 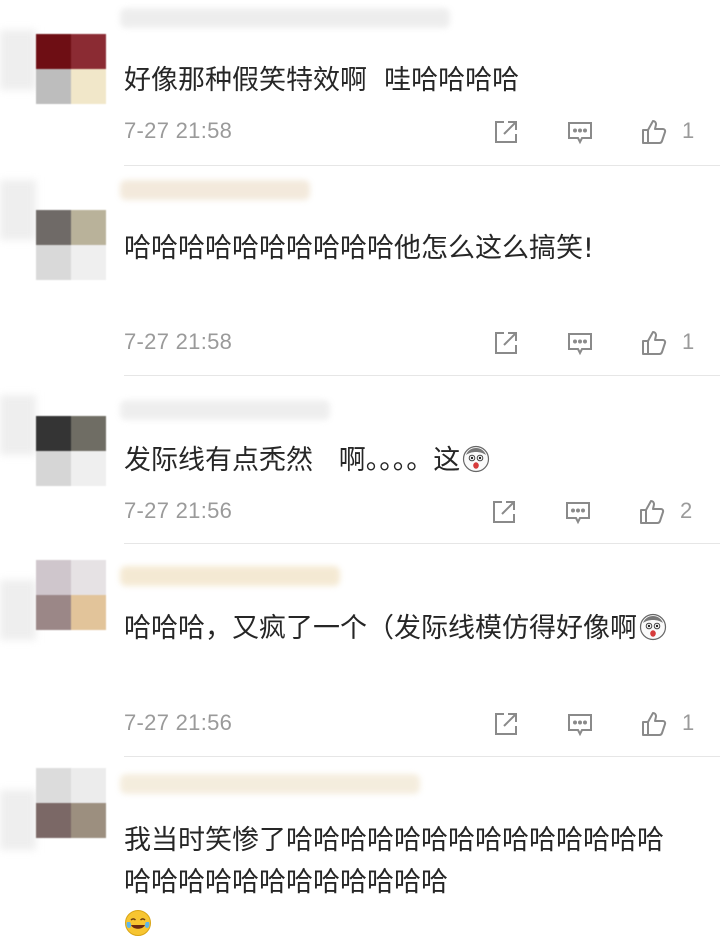 I want to click on comment-meta: 7-27 21:56 1, so click(x=422, y=724).